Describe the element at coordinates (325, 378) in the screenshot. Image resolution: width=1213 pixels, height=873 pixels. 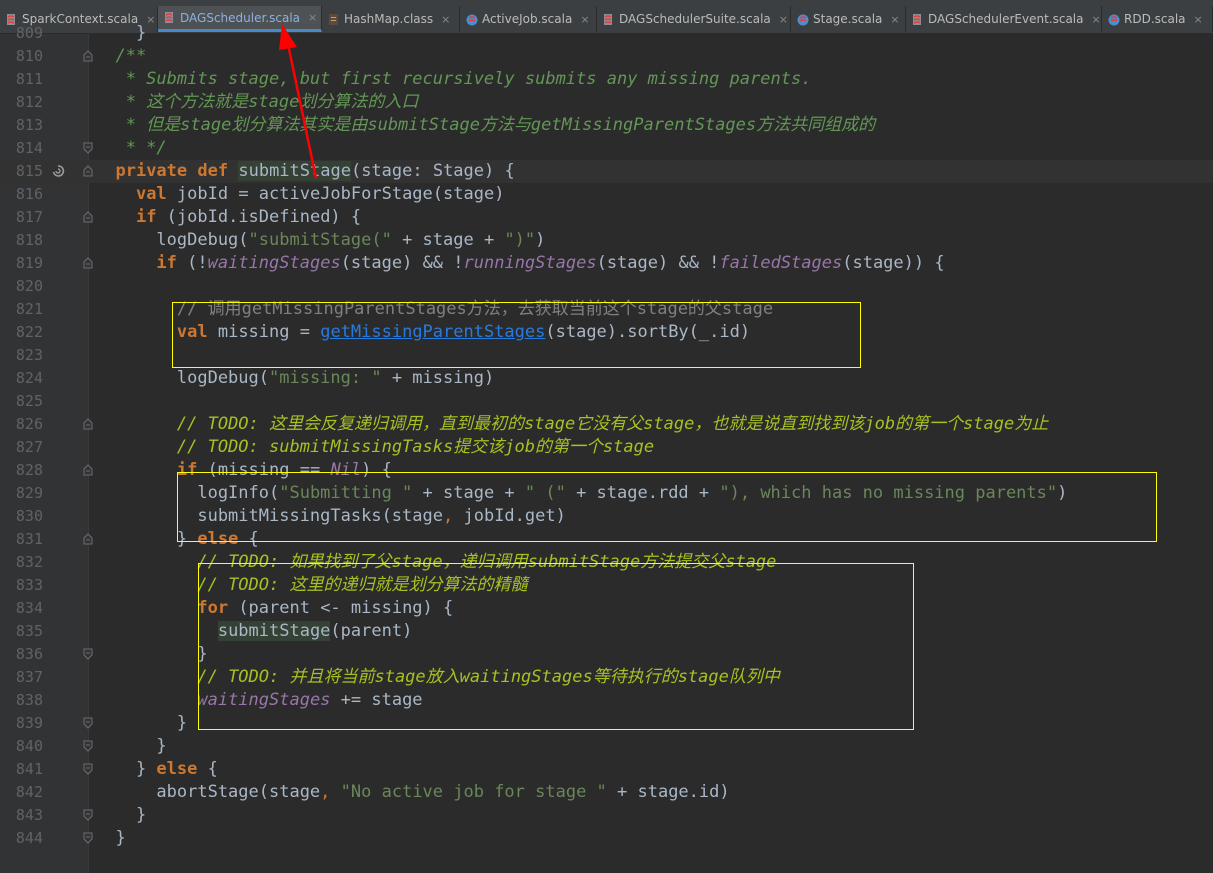
I see `code-token: "missing: "` at that location.